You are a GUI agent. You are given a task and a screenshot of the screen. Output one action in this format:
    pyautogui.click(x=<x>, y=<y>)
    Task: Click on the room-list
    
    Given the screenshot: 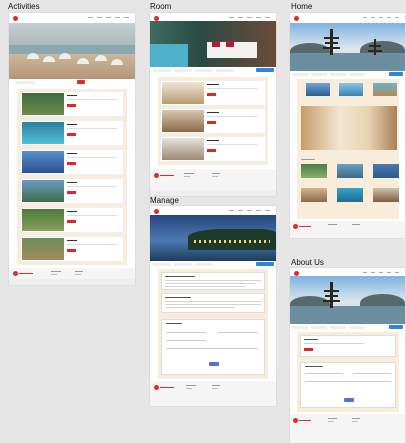 What is the action you would take?
    pyautogui.click(x=213, y=121)
    